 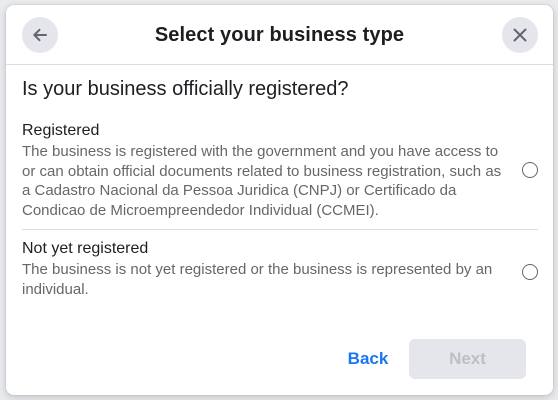 What do you see at coordinates (530, 272) in the screenshot?
I see `radio-not-yet-registered` at bounding box center [530, 272].